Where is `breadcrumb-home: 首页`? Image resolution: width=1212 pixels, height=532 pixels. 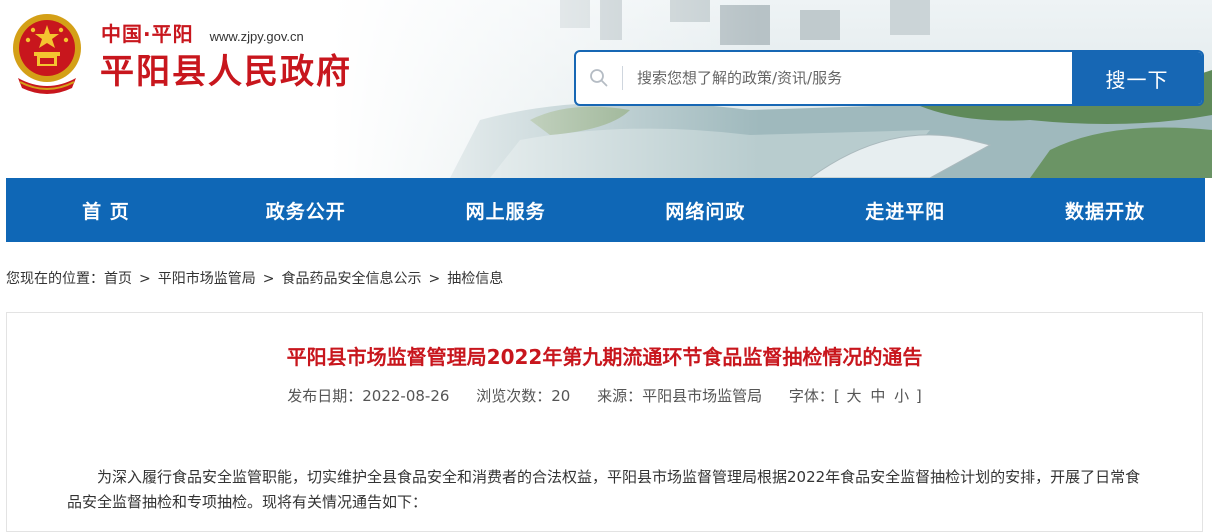
breadcrumb-home: 首页 is located at coordinates (118, 279).